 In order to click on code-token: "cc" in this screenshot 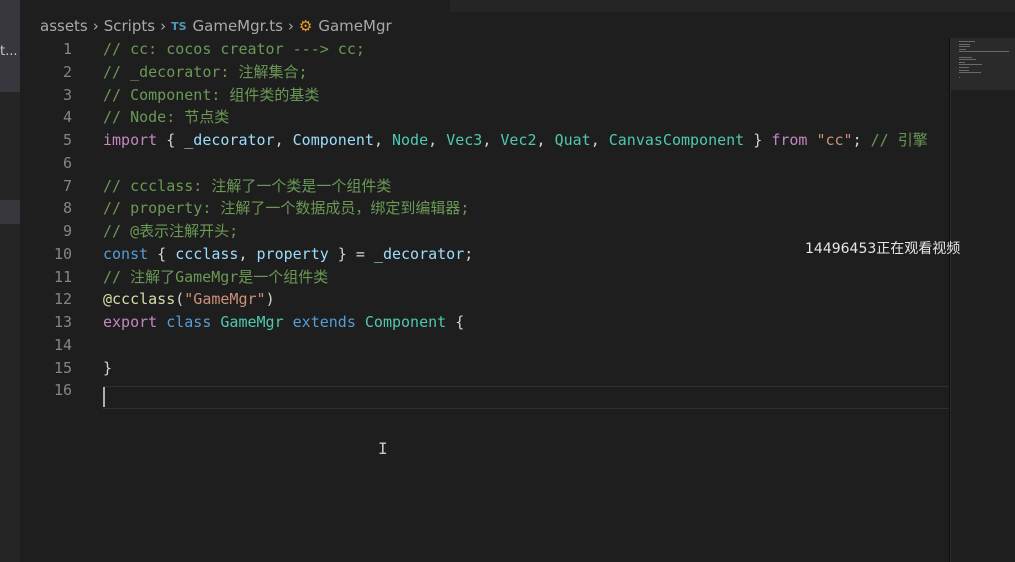, I will do `click(834, 140)`.